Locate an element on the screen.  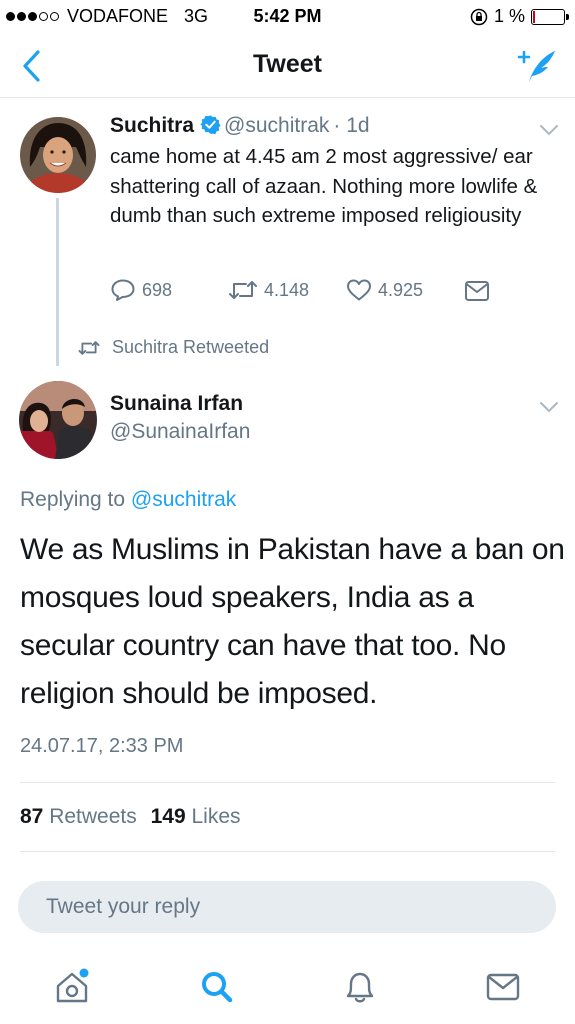
messages-icon is located at coordinates (503, 987).